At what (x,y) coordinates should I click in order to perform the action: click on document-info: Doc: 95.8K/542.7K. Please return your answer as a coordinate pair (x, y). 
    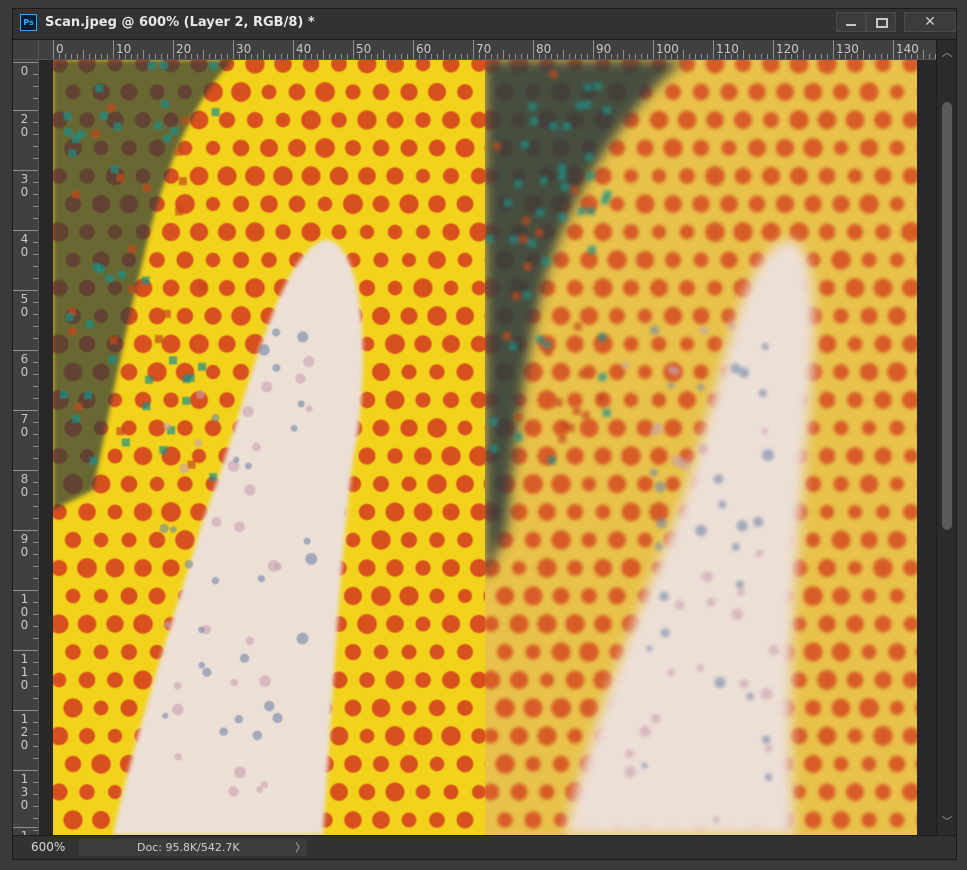
    Looking at the image, I should click on (193, 847).